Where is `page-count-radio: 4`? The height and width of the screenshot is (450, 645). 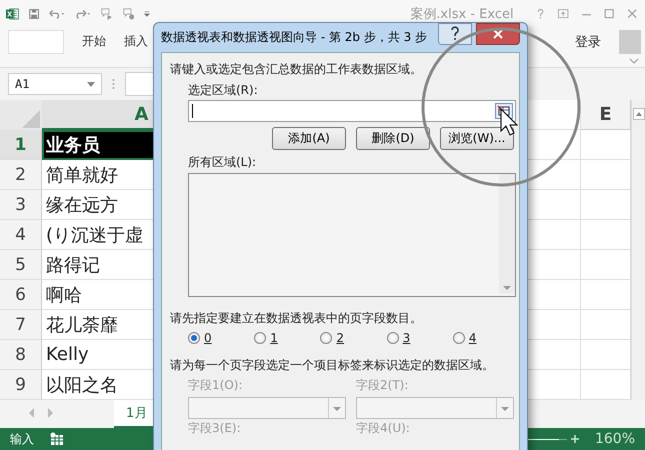 page-count-radio: 4 is located at coordinates (486, 338).